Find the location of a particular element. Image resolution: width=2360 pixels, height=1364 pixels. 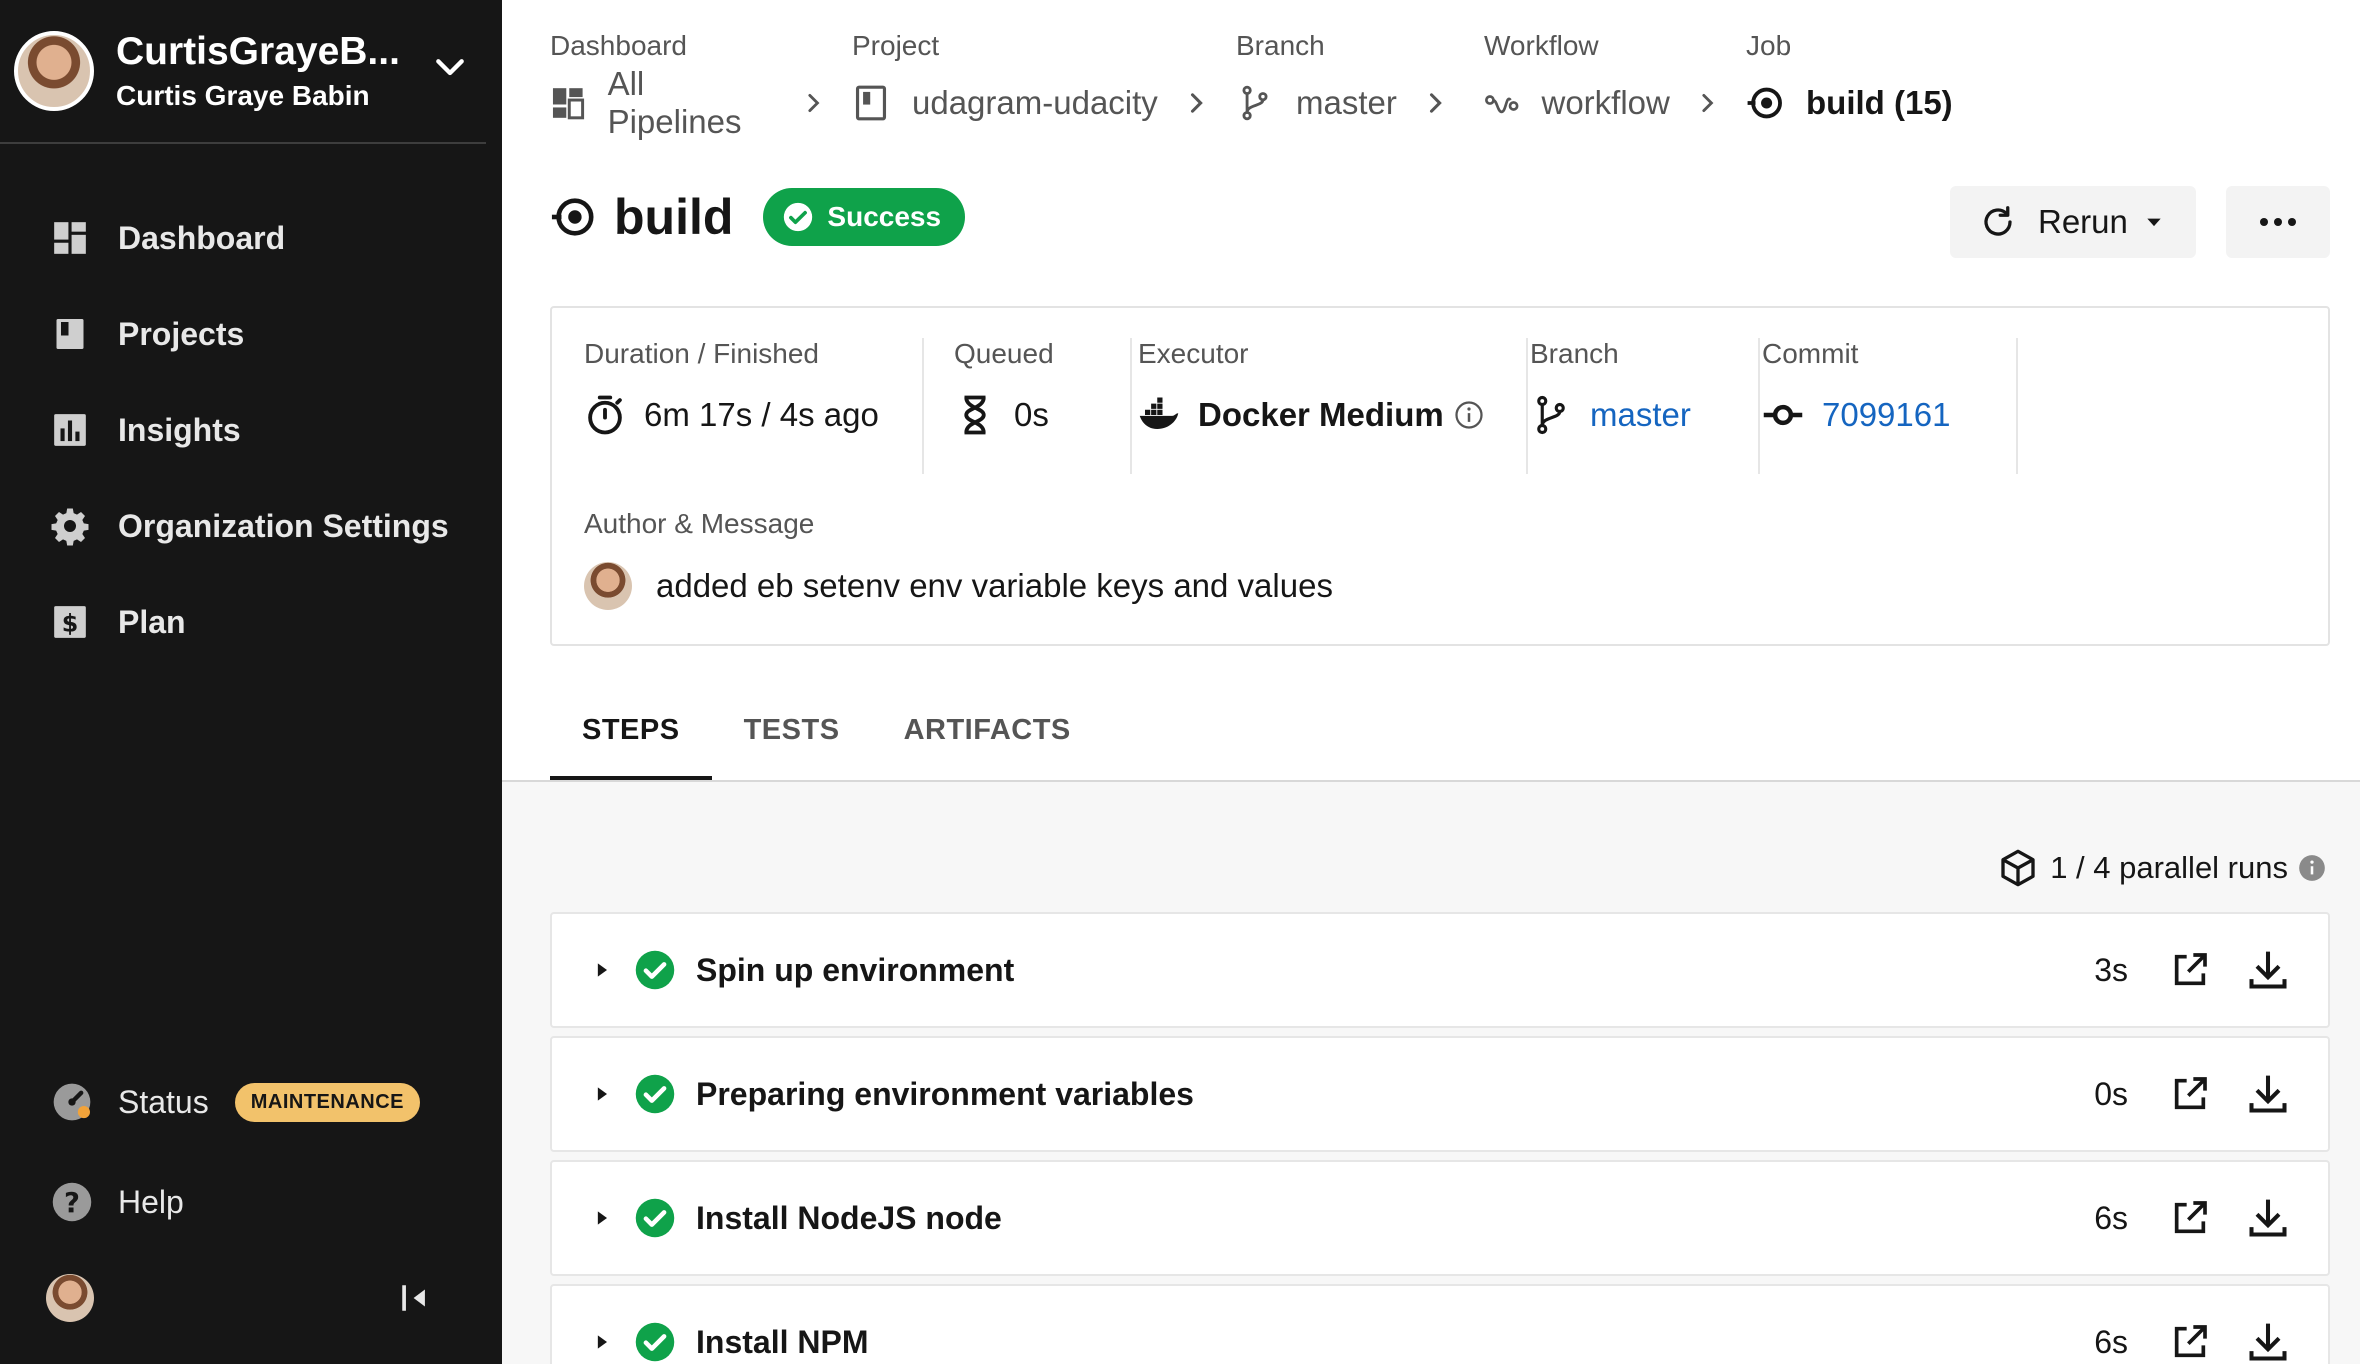

breadcrumb-value: workflow is located at coordinates (1605, 102).